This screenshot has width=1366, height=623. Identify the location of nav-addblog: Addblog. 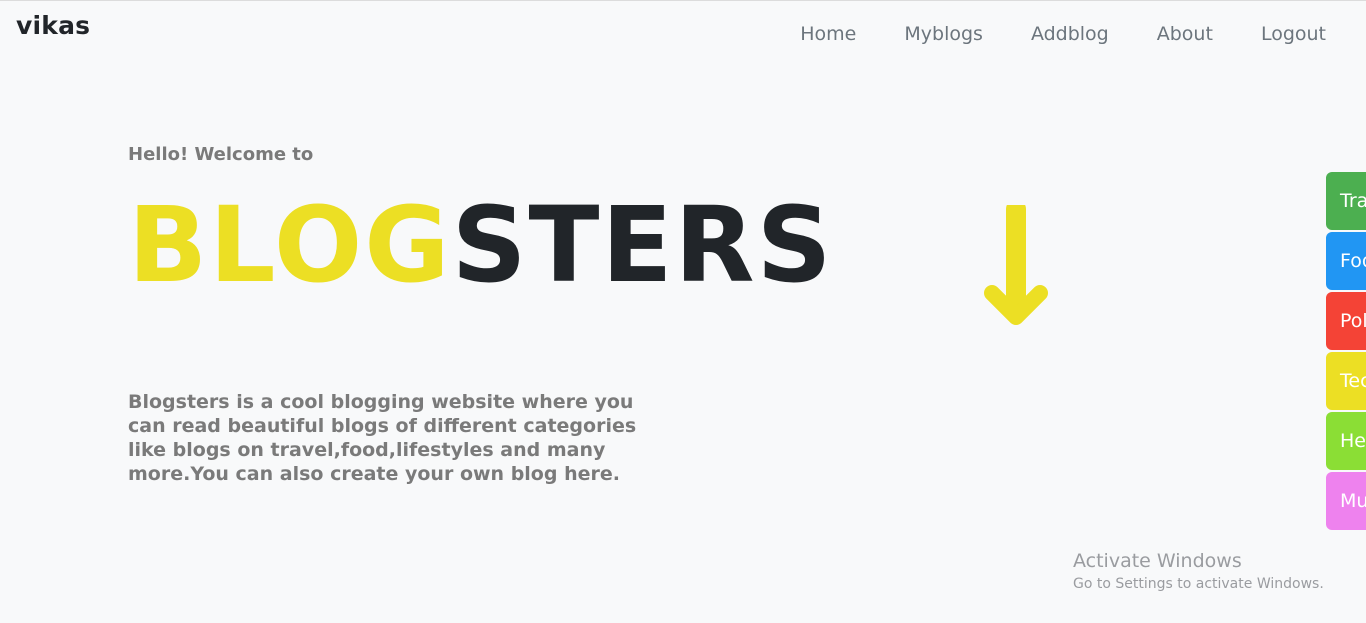
(1070, 34).